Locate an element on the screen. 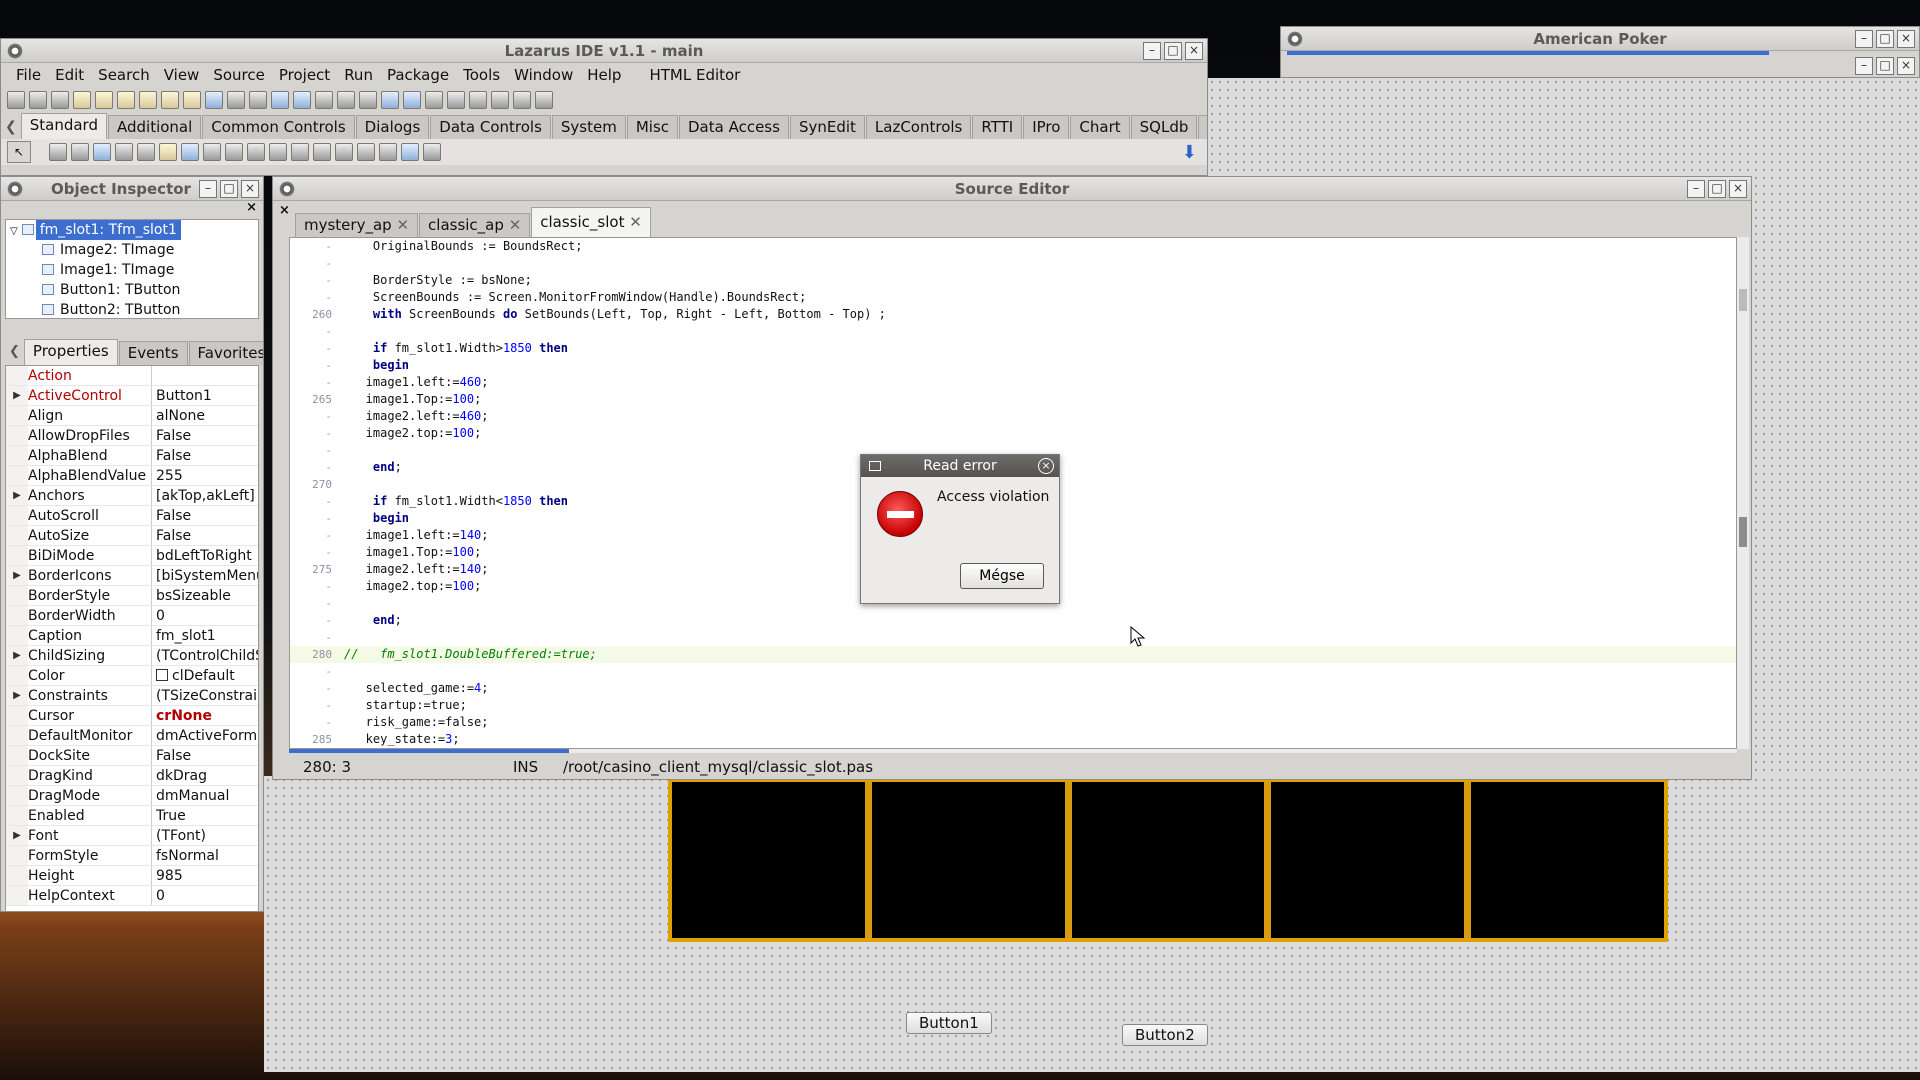 The image size is (1920, 1080). tcheckgroup-icon is located at coordinates (366, 152).